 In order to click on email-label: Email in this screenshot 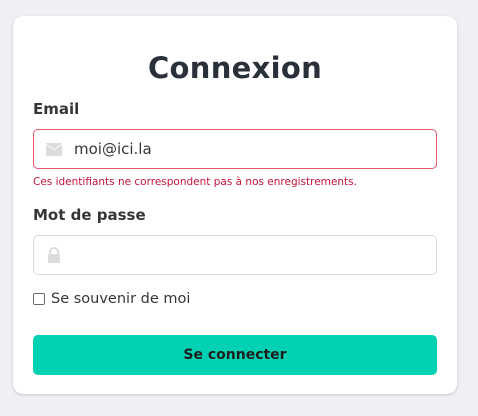, I will do `click(56, 109)`.